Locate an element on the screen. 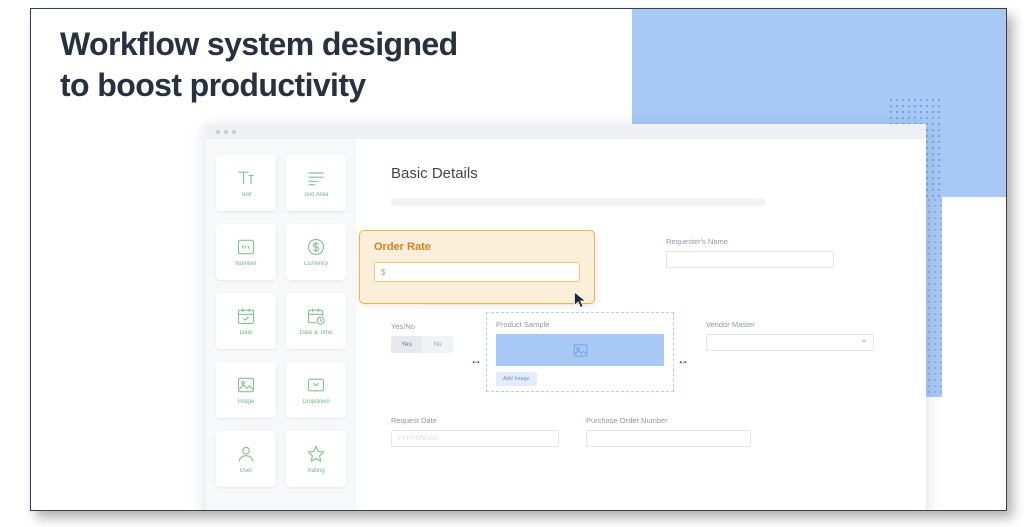 The image size is (1024, 527). palette-item-rating: Rating is located at coordinates (316, 459).